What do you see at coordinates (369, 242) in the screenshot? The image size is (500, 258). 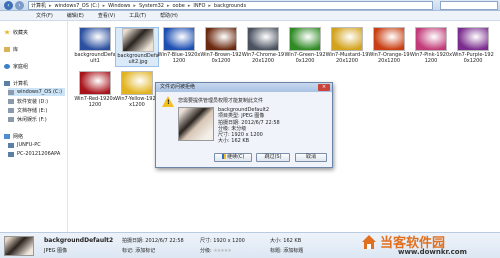 I see `watermark-logo-icon` at bounding box center [369, 242].